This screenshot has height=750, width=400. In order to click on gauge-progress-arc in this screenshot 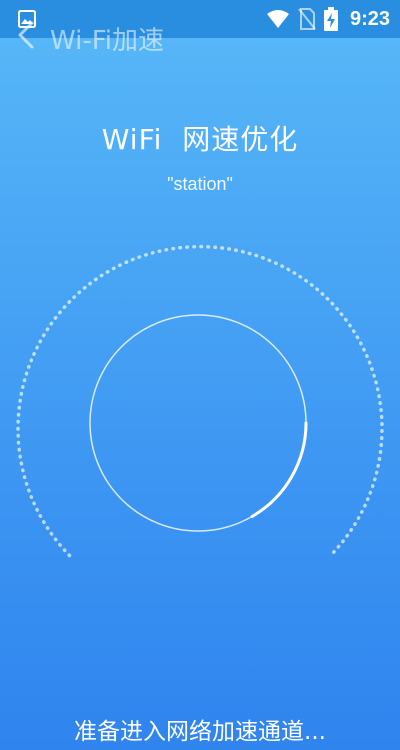, I will do `click(279, 469)`.